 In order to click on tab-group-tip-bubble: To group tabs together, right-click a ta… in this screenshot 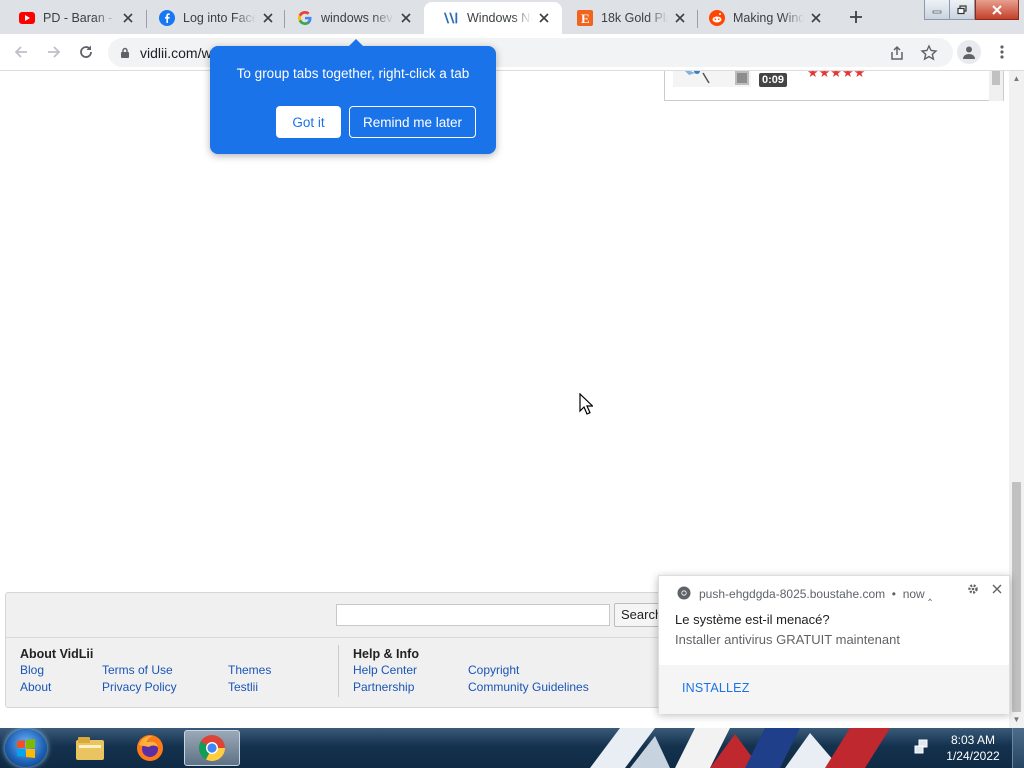, I will do `click(353, 96)`.